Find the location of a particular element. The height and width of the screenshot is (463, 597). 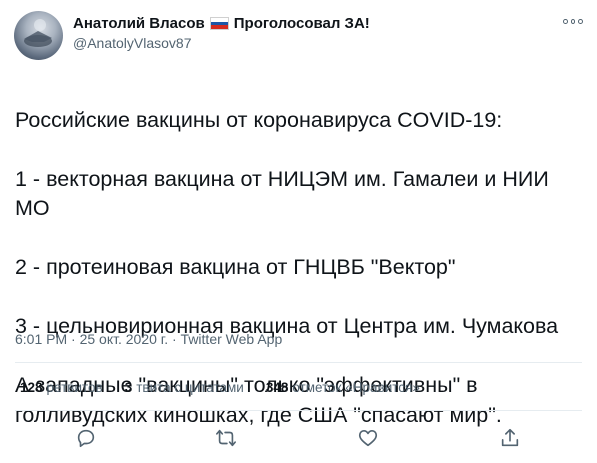

retweets-count: 128 is located at coordinates (31, 387).